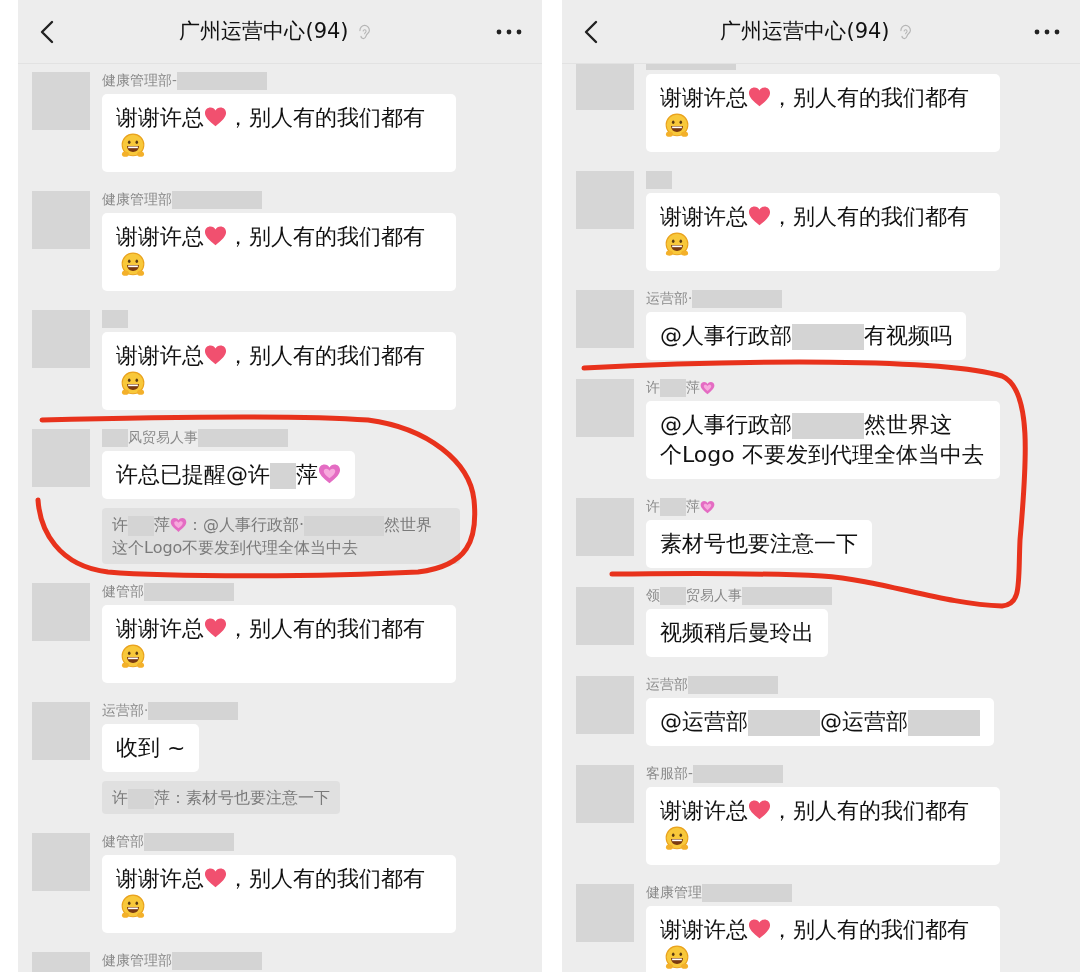  What do you see at coordinates (737, 633) in the screenshot?
I see `message-text: 视频稍后曼玲出` at bounding box center [737, 633].